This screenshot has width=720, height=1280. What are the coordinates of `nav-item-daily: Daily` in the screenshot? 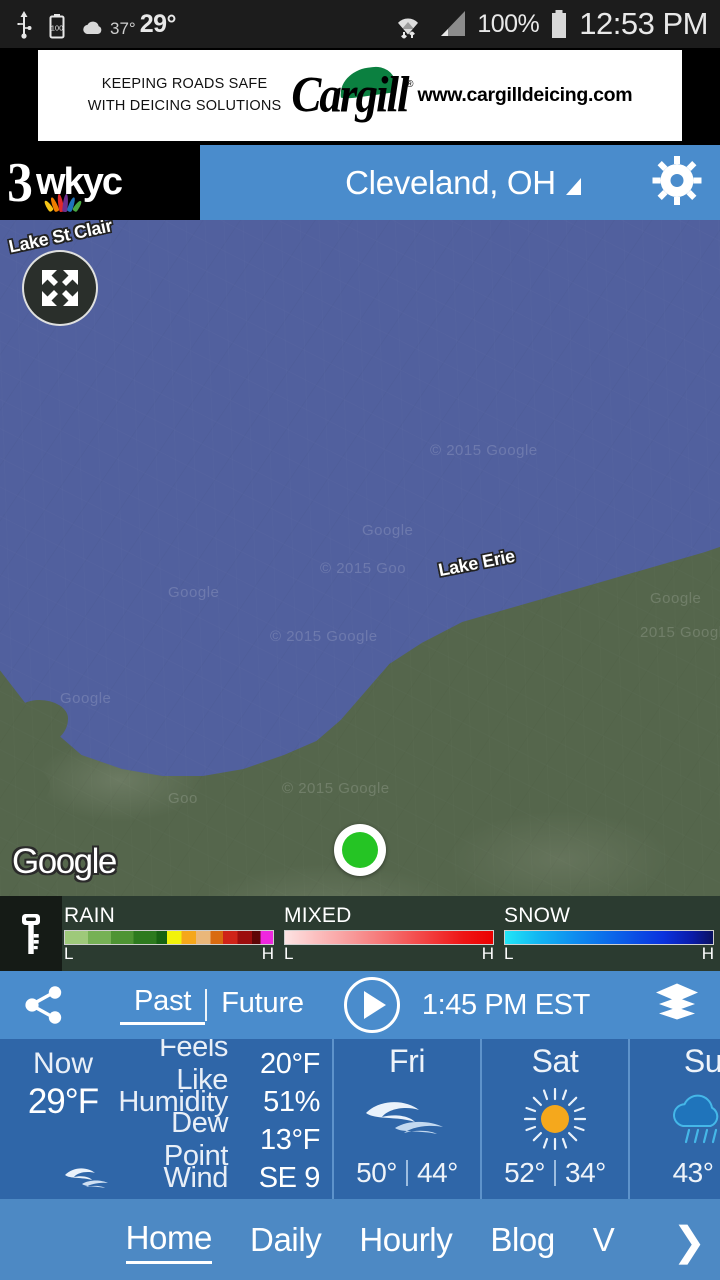 It's located at (286, 1242).